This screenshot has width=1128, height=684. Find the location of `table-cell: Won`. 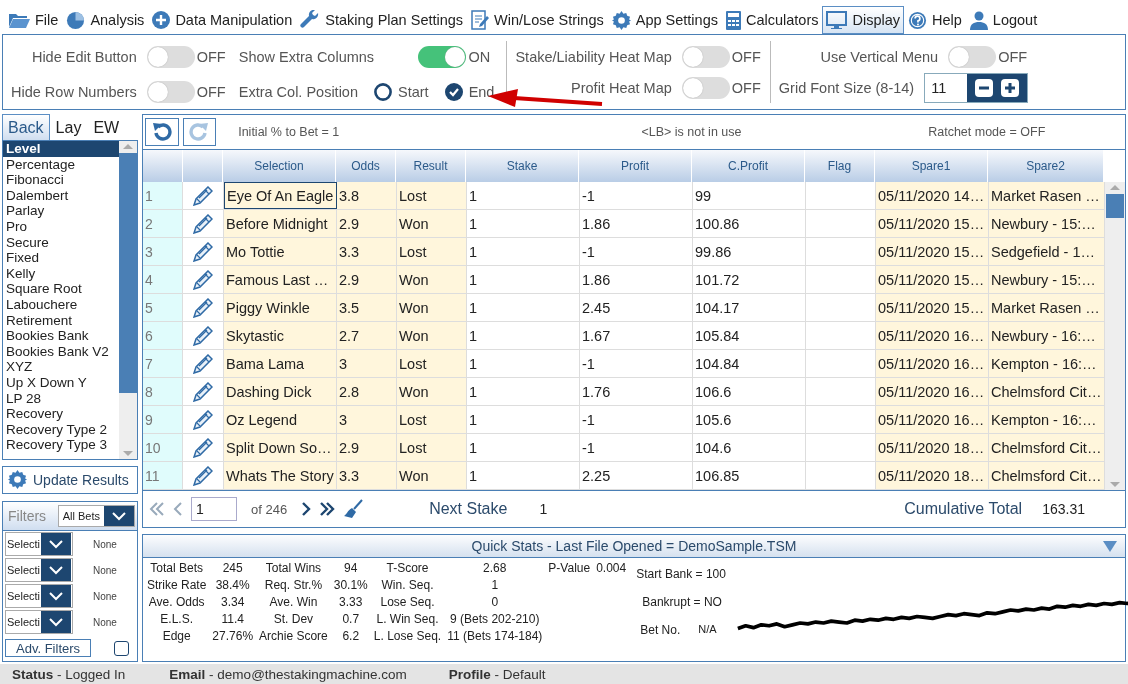

table-cell: Won is located at coordinates (432, 475).